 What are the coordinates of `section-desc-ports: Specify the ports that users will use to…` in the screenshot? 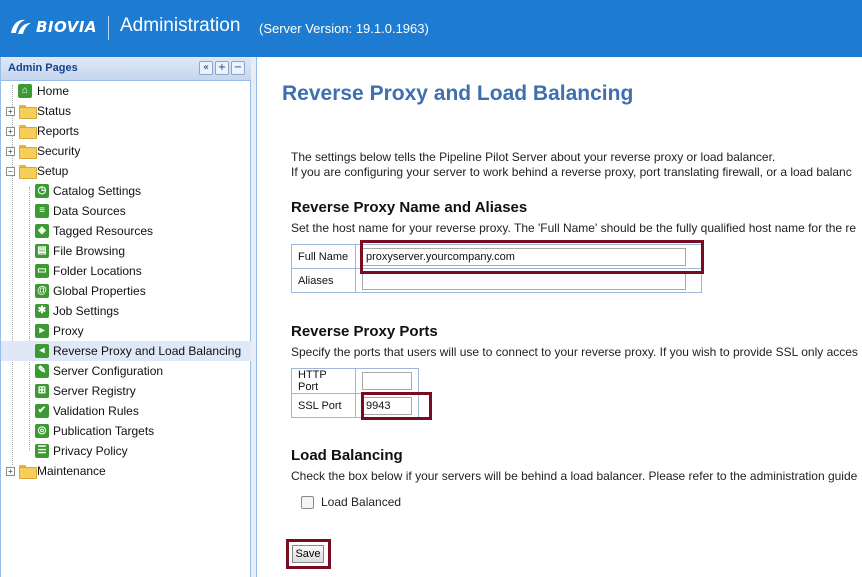 It's located at (574, 352).